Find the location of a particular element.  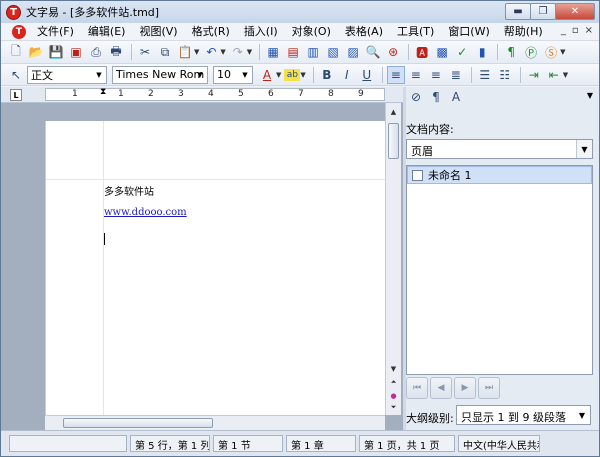

layout-icon: ▧ is located at coordinates (333, 52).